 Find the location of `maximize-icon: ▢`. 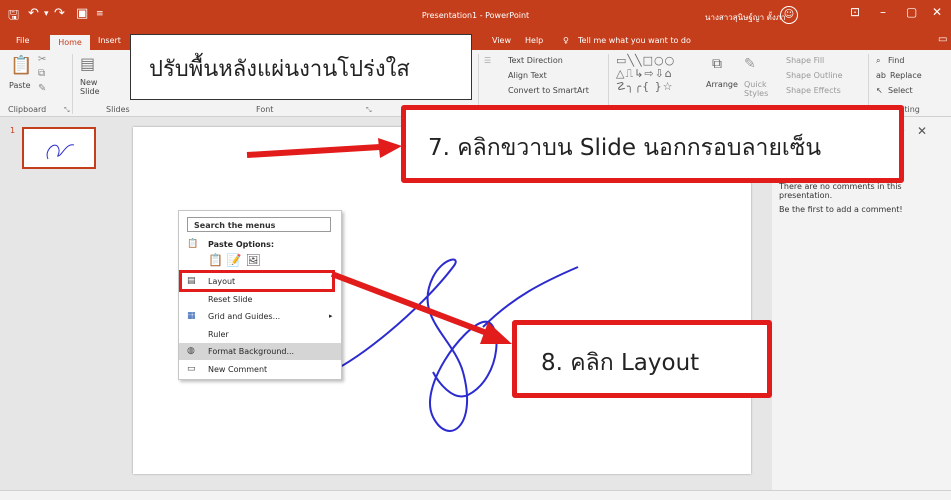

maximize-icon: ▢ is located at coordinates (911, 12).